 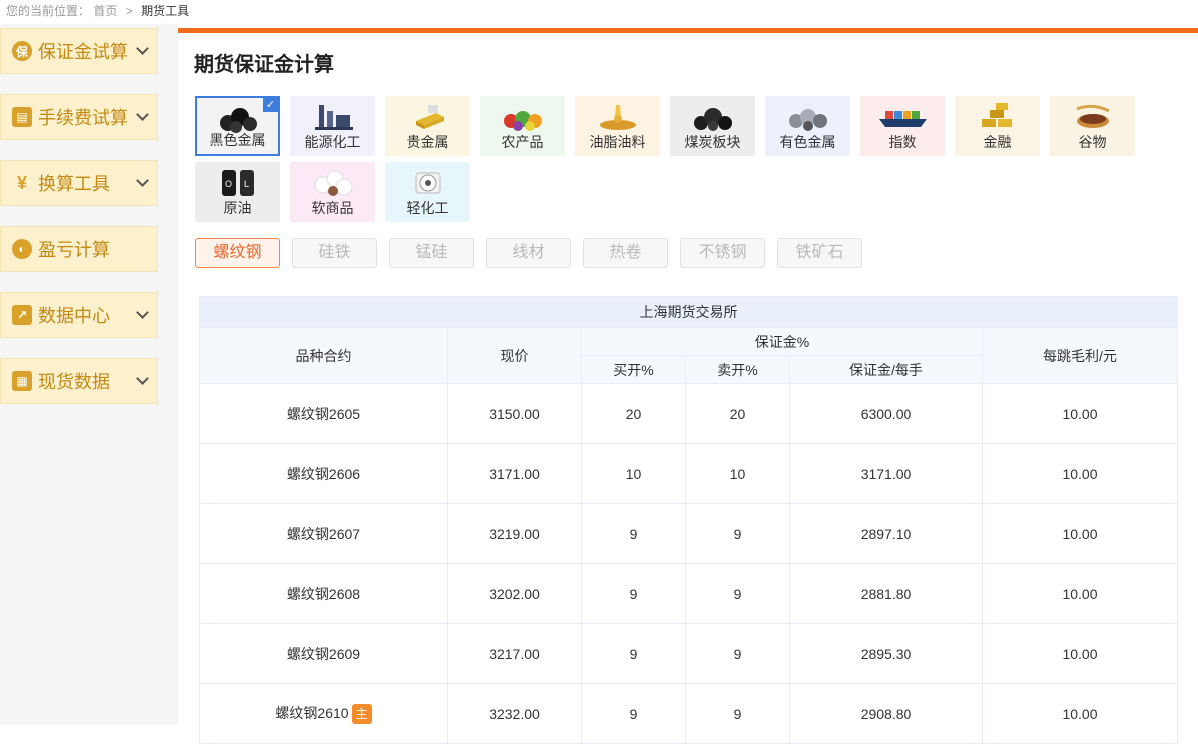 What do you see at coordinates (83, 118) in the screenshot?
I see `sidebar-item-label: 手续费试算` at bounding box center [83, 118].